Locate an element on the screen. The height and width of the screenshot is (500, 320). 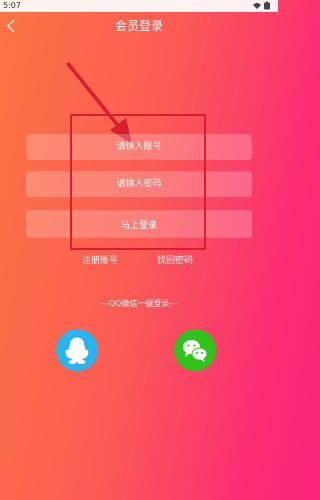
status-time: 5:07 is located at coordinates (12, 5).